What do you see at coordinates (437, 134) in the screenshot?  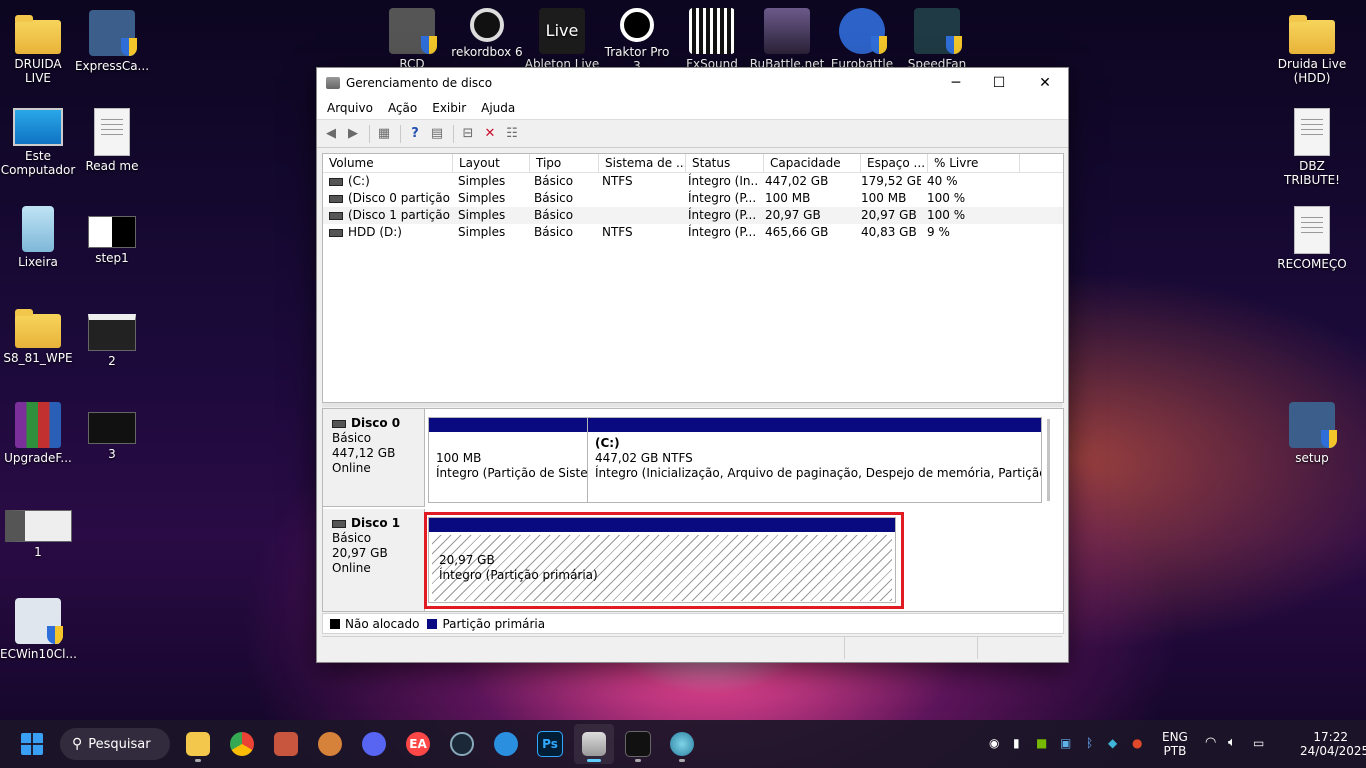 I see `properties-icon: ▤` at bounding box center [437, 134].